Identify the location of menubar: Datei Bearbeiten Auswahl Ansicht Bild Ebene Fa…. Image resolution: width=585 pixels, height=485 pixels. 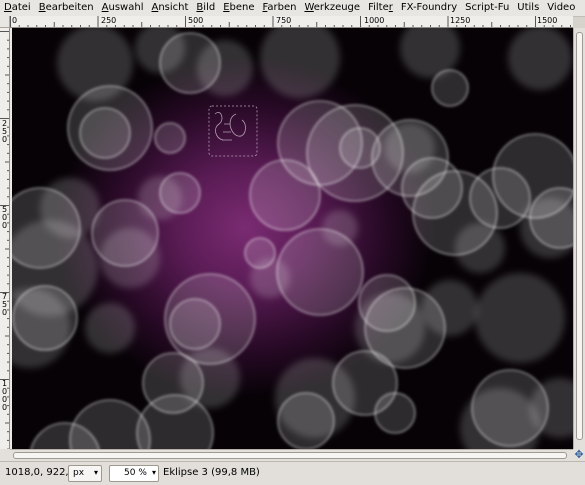
(292, 8).